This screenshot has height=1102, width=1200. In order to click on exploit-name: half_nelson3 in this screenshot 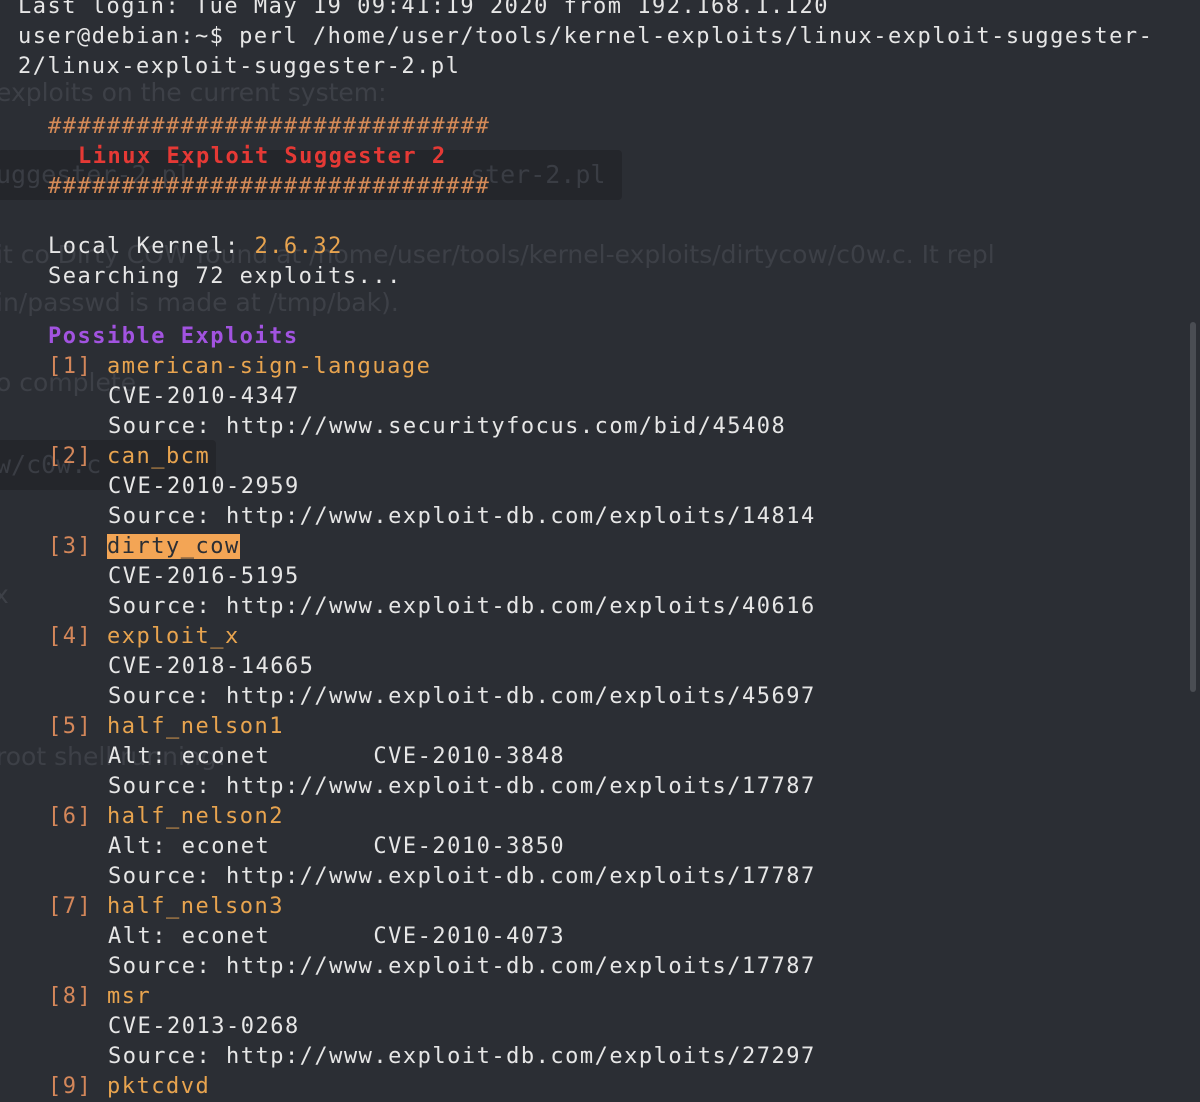, I will do `click(195, 906)`.